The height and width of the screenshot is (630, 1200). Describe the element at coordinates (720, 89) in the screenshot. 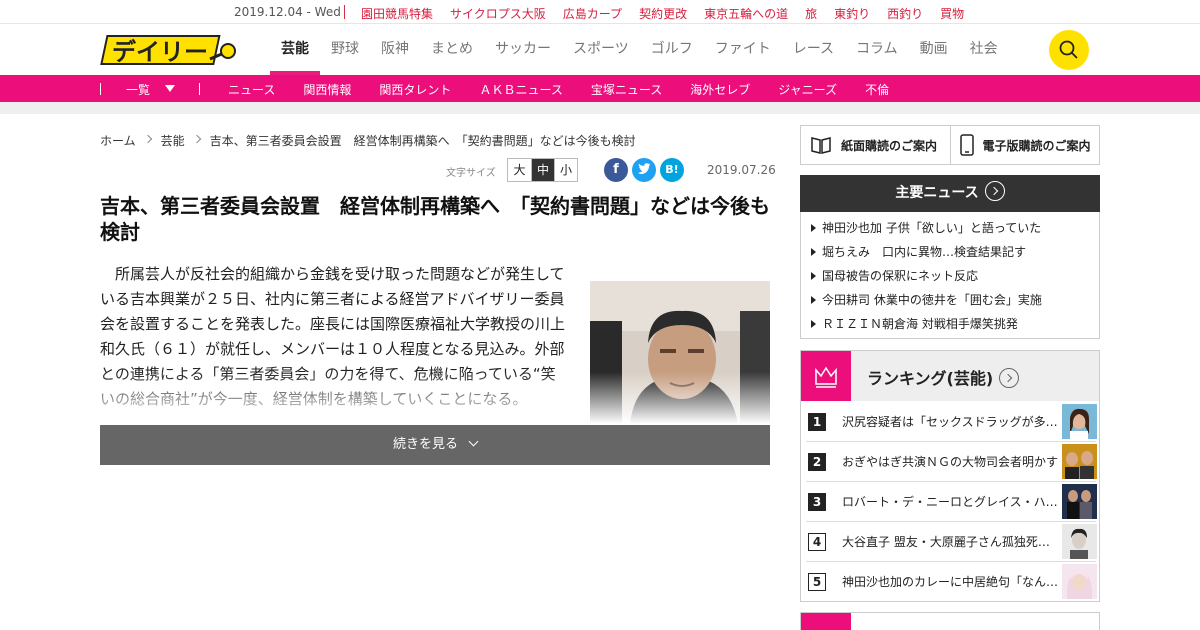

I see `subnav-item: 海外セレブ` at that location.